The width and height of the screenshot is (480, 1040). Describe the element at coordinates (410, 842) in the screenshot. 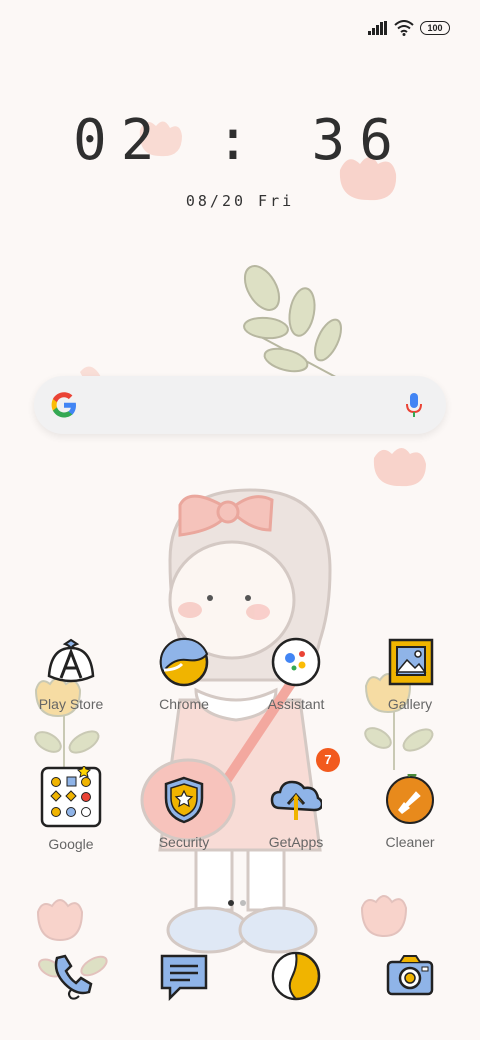

I see `app-label: Cleaner` at that location.